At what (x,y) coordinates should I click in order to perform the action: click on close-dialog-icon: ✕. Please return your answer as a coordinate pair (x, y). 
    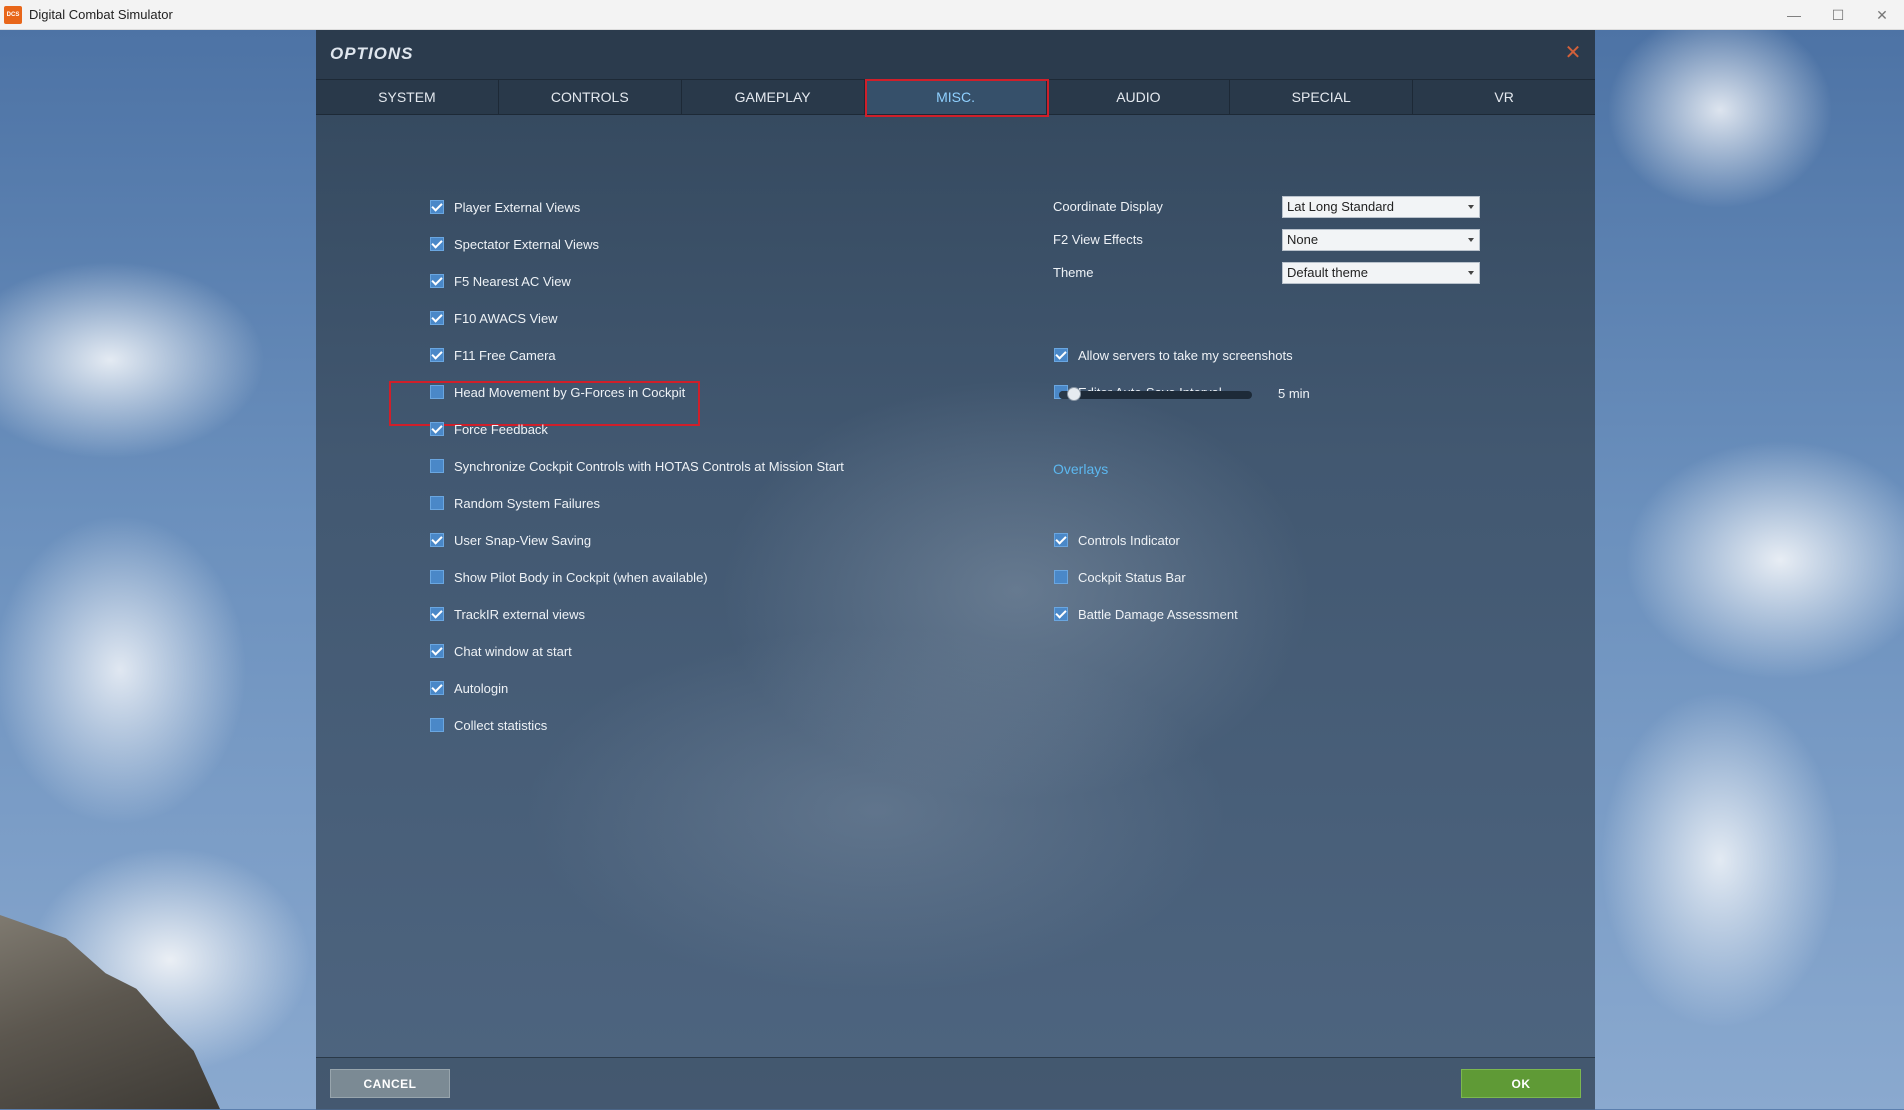
    Looking at the image, I should click on (1573, 53).